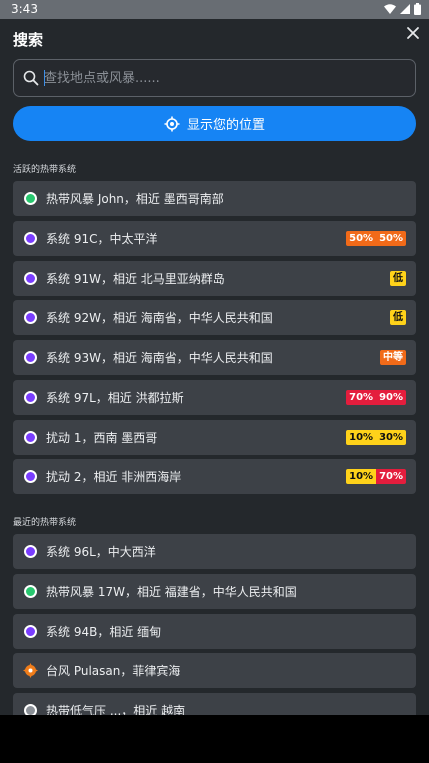  Describe the element at coordinates (102, 238) in the screenshot. I see `list-item-label: 系统 91C，中太平洋` at that location.